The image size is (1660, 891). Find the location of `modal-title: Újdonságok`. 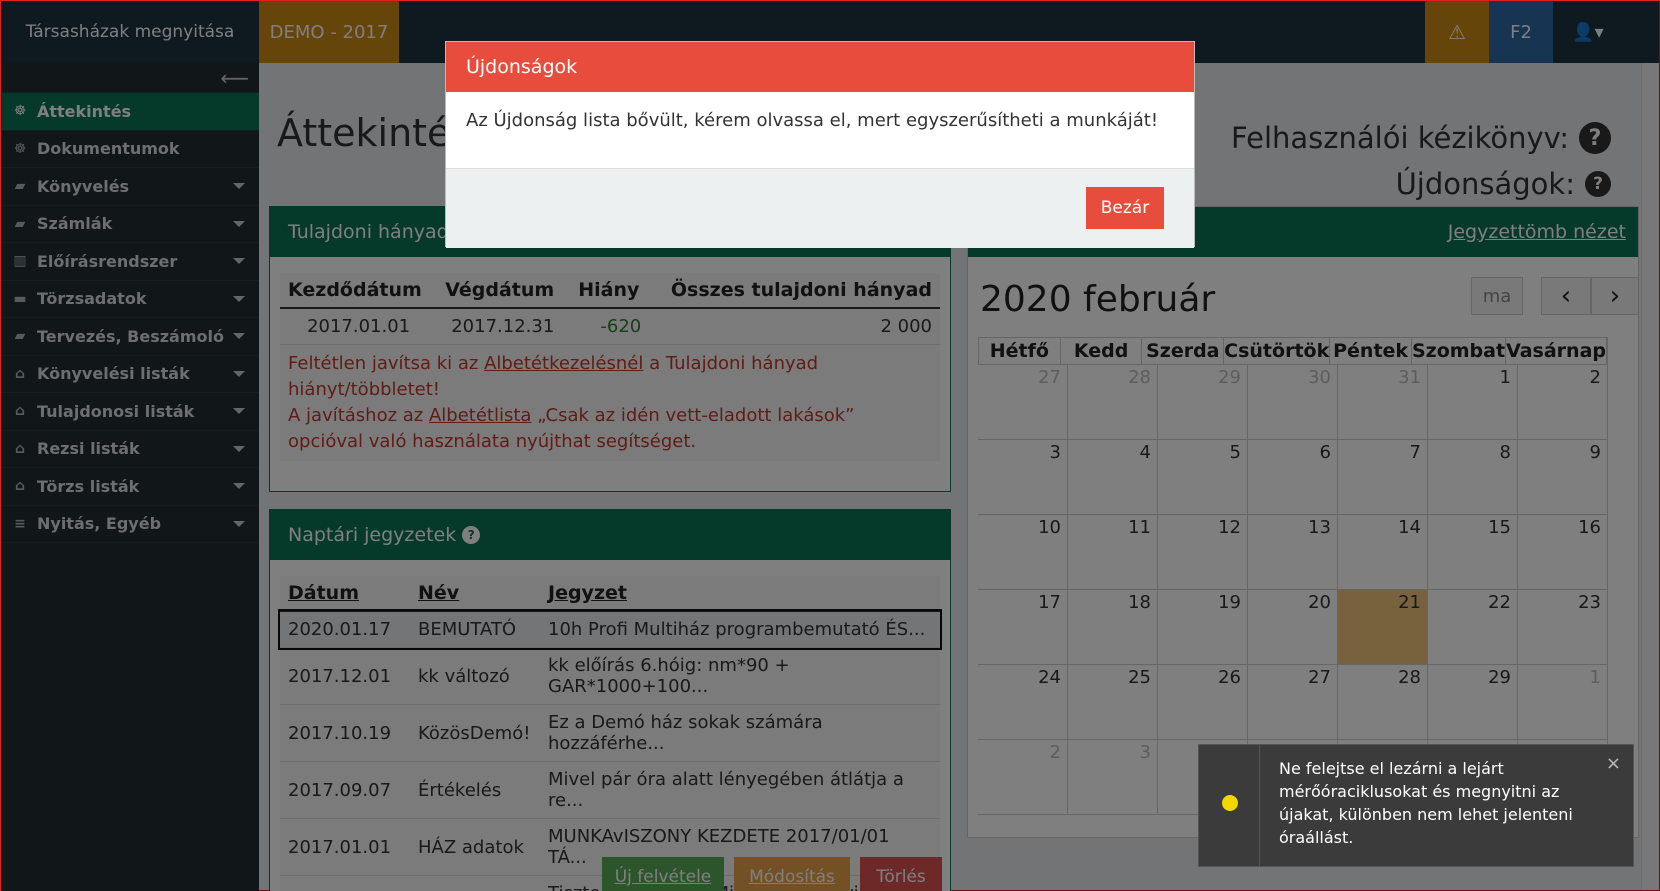

modal-title: Újdonságok is located at coordinates (820, 67).